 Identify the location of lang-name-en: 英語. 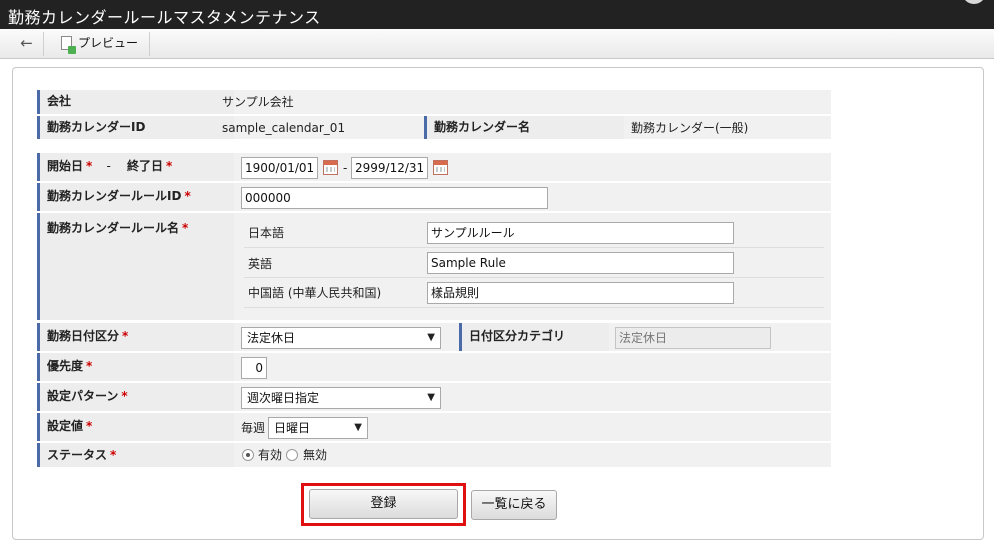
(260, 264).